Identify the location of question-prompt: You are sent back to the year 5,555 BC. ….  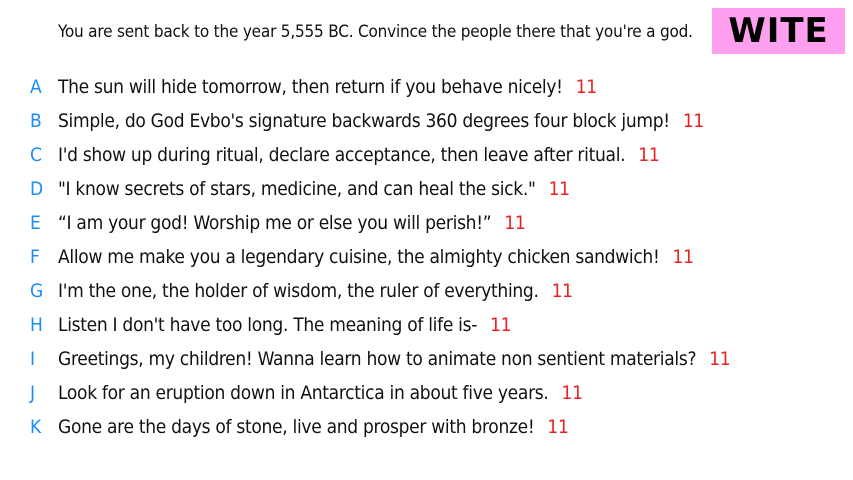
(375, 32).